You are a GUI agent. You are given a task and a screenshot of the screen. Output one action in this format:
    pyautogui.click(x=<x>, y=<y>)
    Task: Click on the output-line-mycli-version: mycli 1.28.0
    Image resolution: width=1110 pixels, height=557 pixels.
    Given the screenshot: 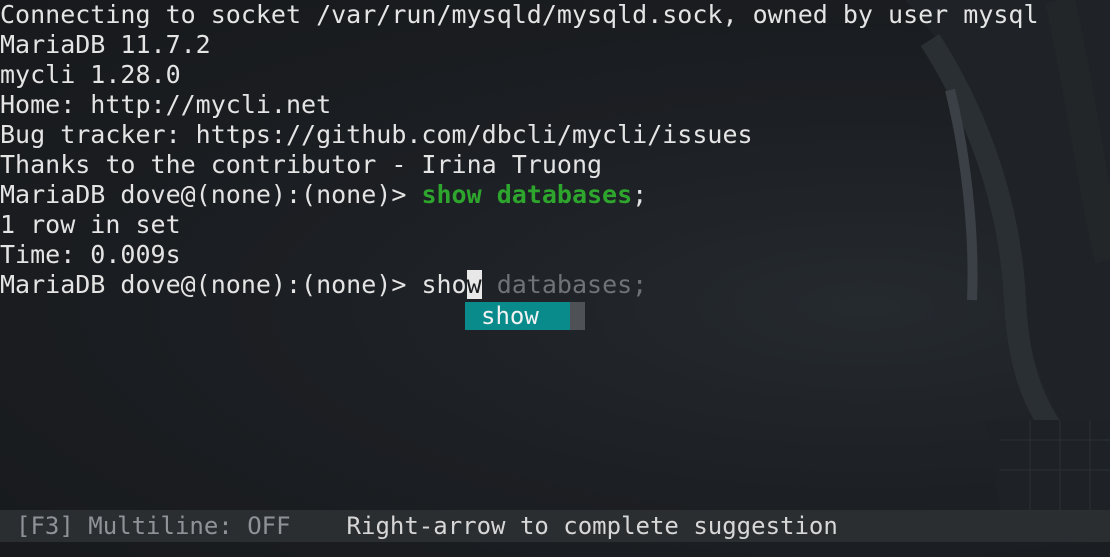 What is the action you would take?
    pyautogui.click(x=90, y=74)
    